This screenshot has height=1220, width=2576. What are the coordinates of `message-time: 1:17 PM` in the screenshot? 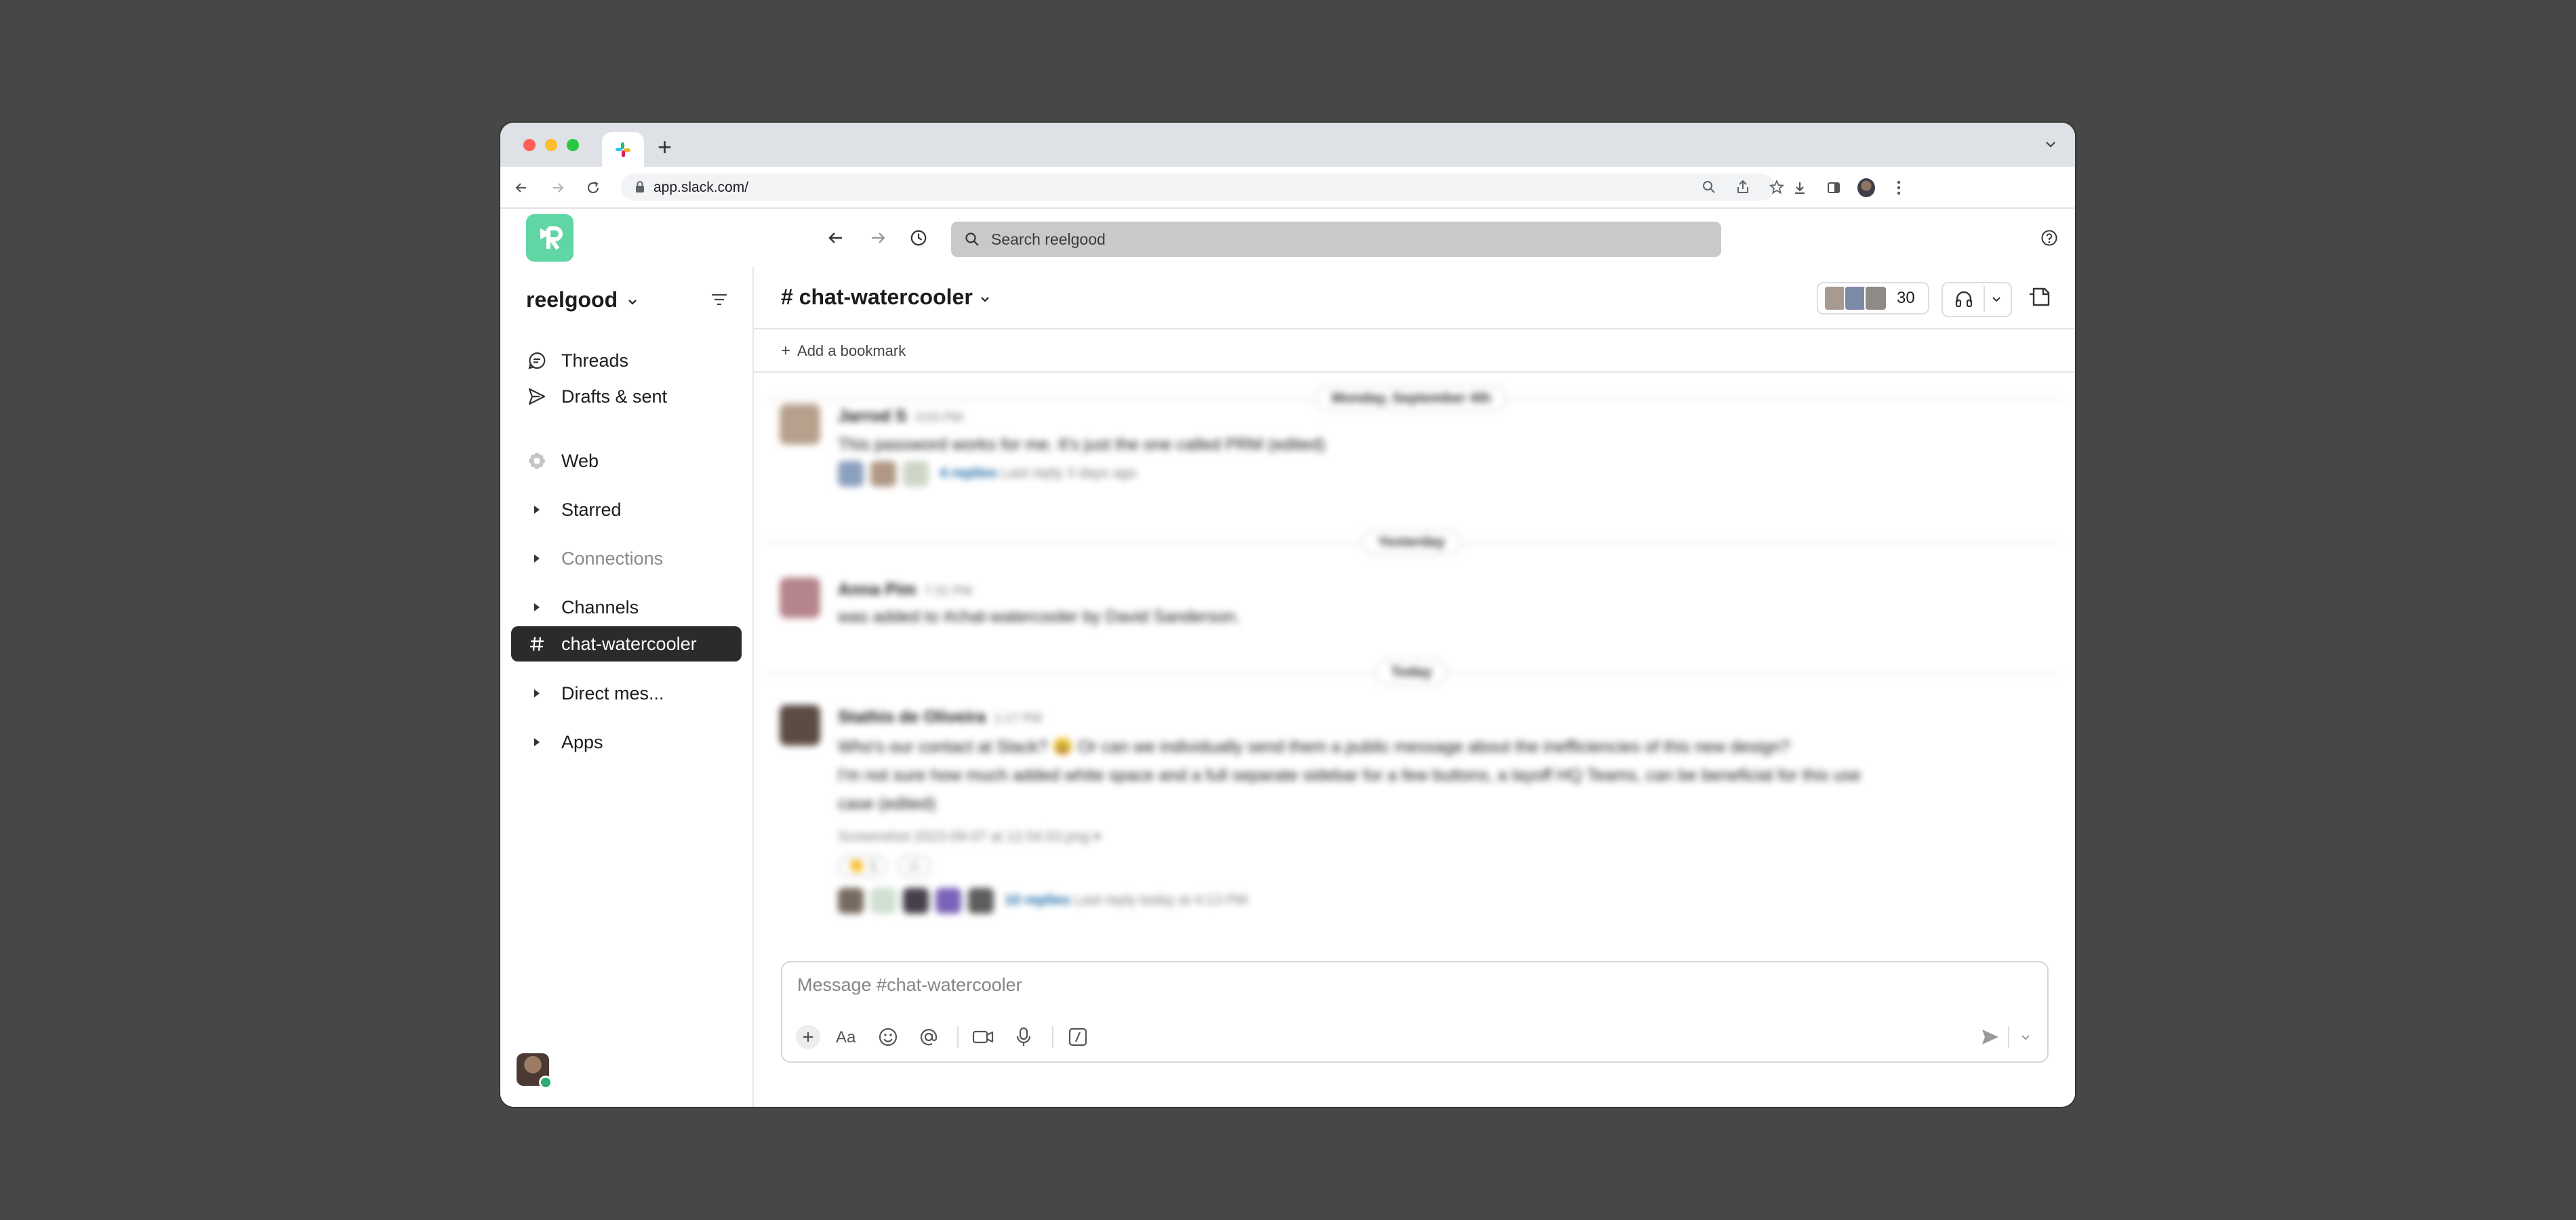 It's located at (1018, 719).